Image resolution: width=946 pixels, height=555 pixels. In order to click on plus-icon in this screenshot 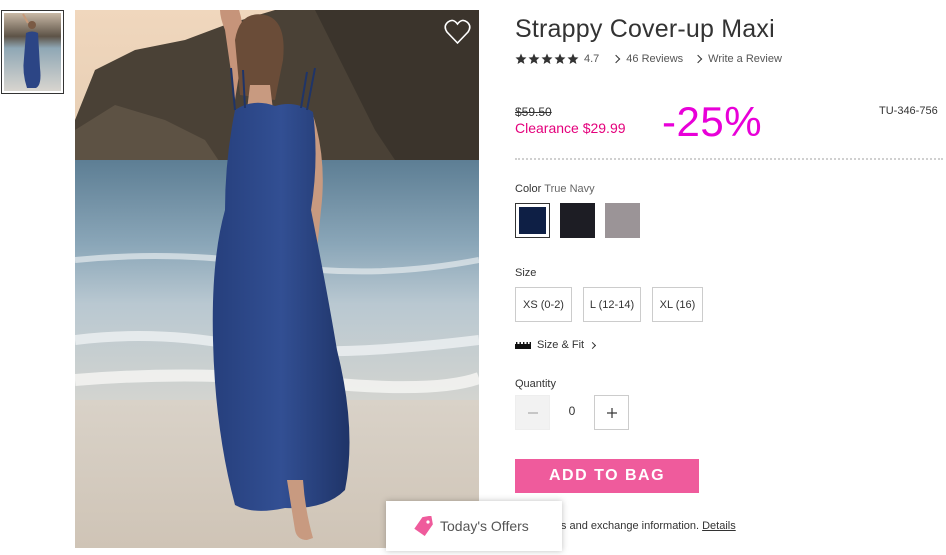, I will do `click(611, 412)`.